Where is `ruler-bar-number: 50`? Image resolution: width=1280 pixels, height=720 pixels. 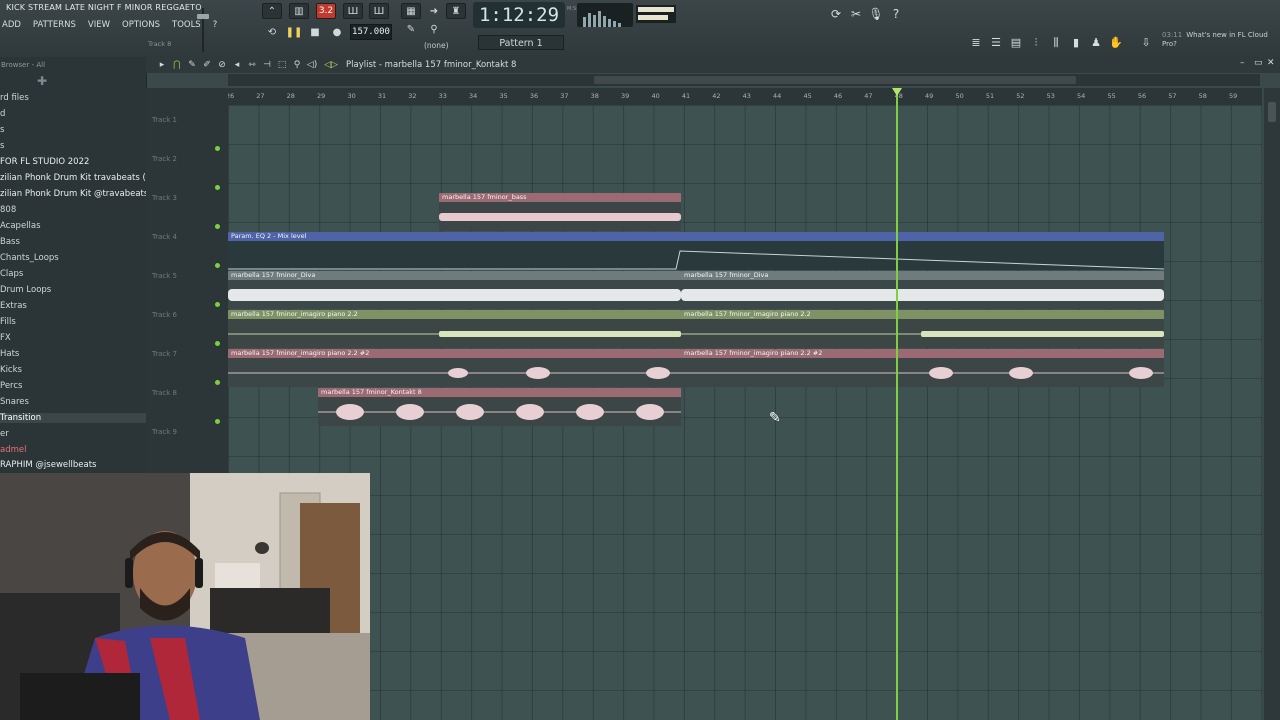
ruler-bar-number: 50 is located at coordinates (959, 96).